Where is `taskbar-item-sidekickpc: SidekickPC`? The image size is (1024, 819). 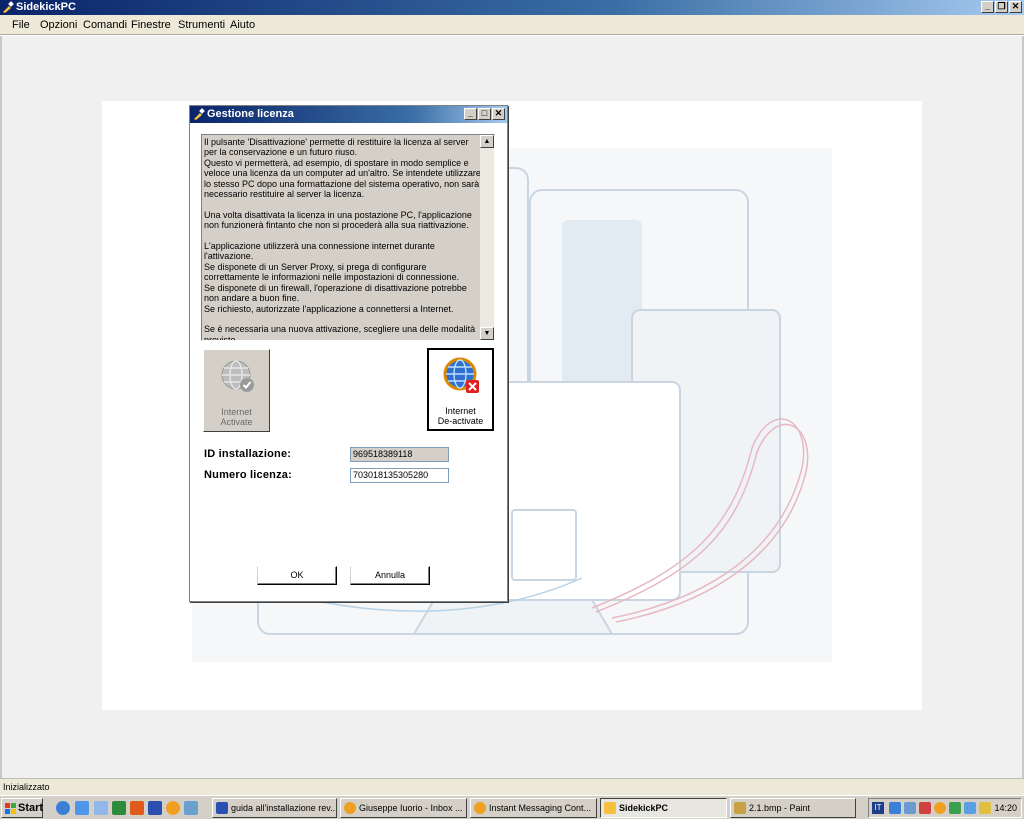
taskbar-item-sidekickpc: SidekickPC is located at coordinates (663, 808).